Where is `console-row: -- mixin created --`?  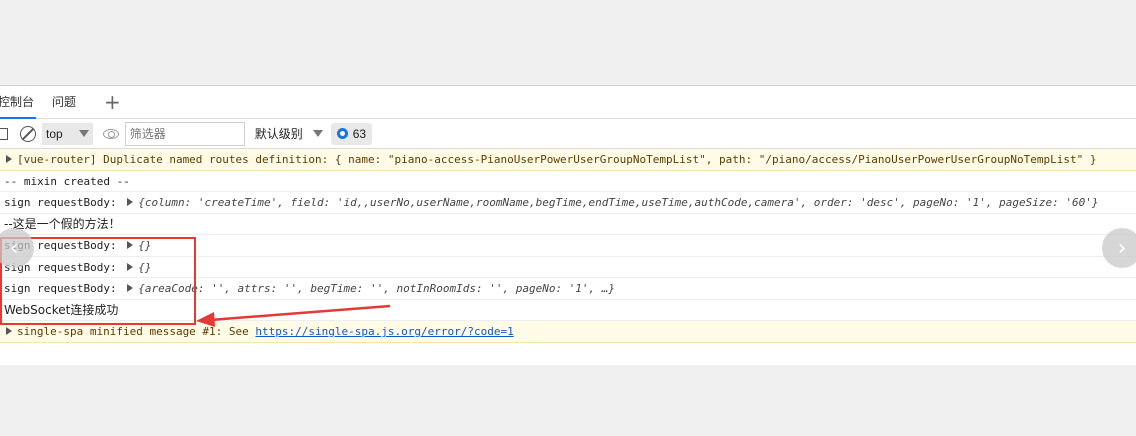 console-row: -- mixin created -- is located at coordinates (568, 181).